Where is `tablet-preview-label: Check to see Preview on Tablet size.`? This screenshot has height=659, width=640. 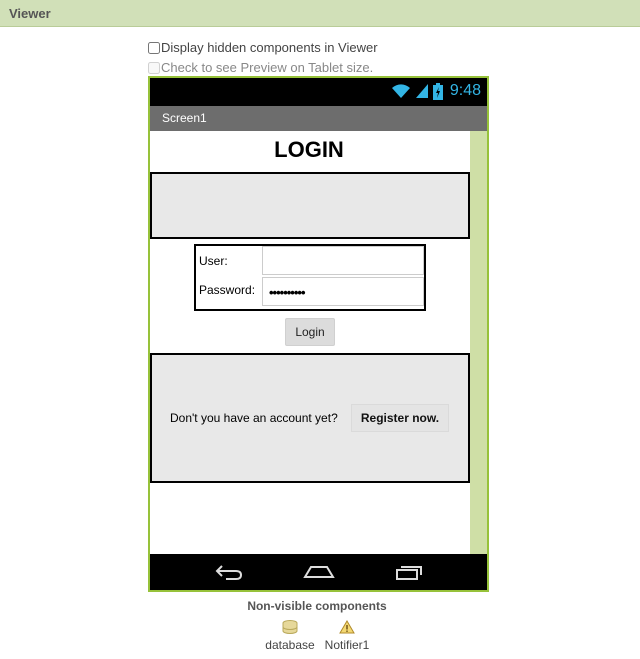
tablet-preview-label: Check to see Preview on Tablet size. is located at coordinates (267, 67).